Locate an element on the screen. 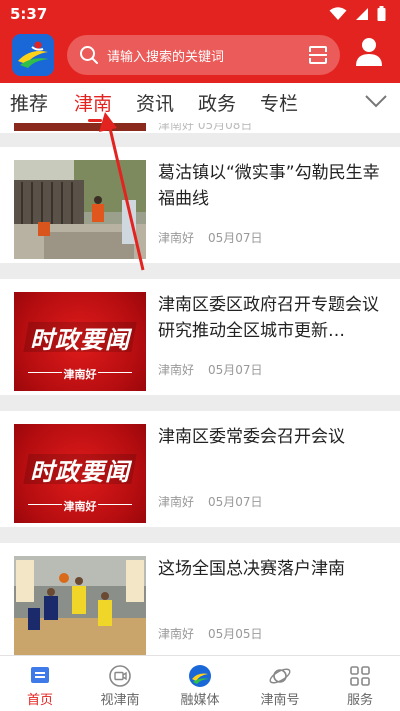 This screenshot has height=711, width=400. status-icons is located at coordinates (357, 13).